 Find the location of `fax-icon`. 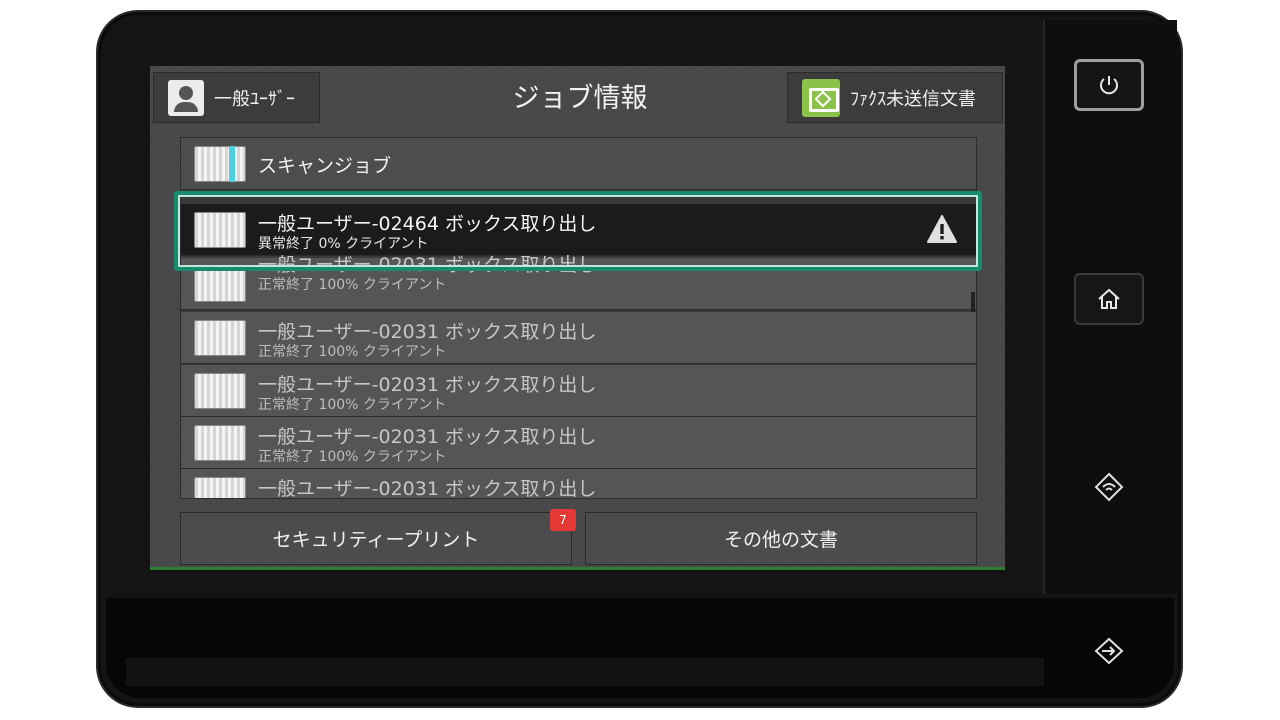

fax-icon is located at coordinates (821, 97).